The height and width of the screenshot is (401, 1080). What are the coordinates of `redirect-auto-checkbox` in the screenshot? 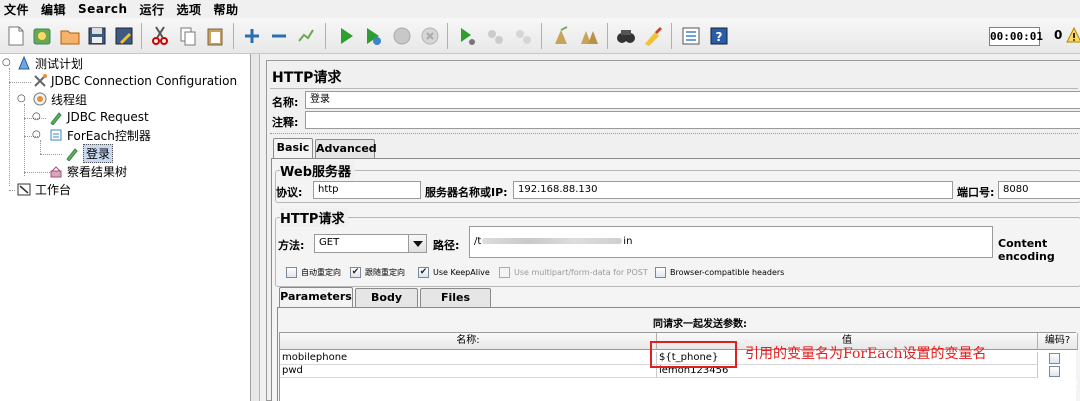 It's located at (291, 272).